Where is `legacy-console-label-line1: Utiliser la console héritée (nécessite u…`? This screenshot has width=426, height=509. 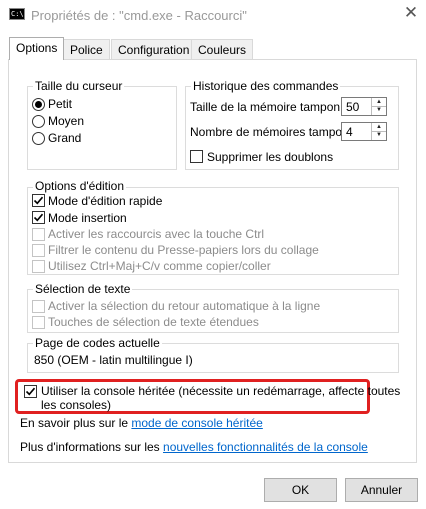
legacy-console-label-line1: Utiliser la console héritée (nécessite u… is located at coordinates (221, 391).